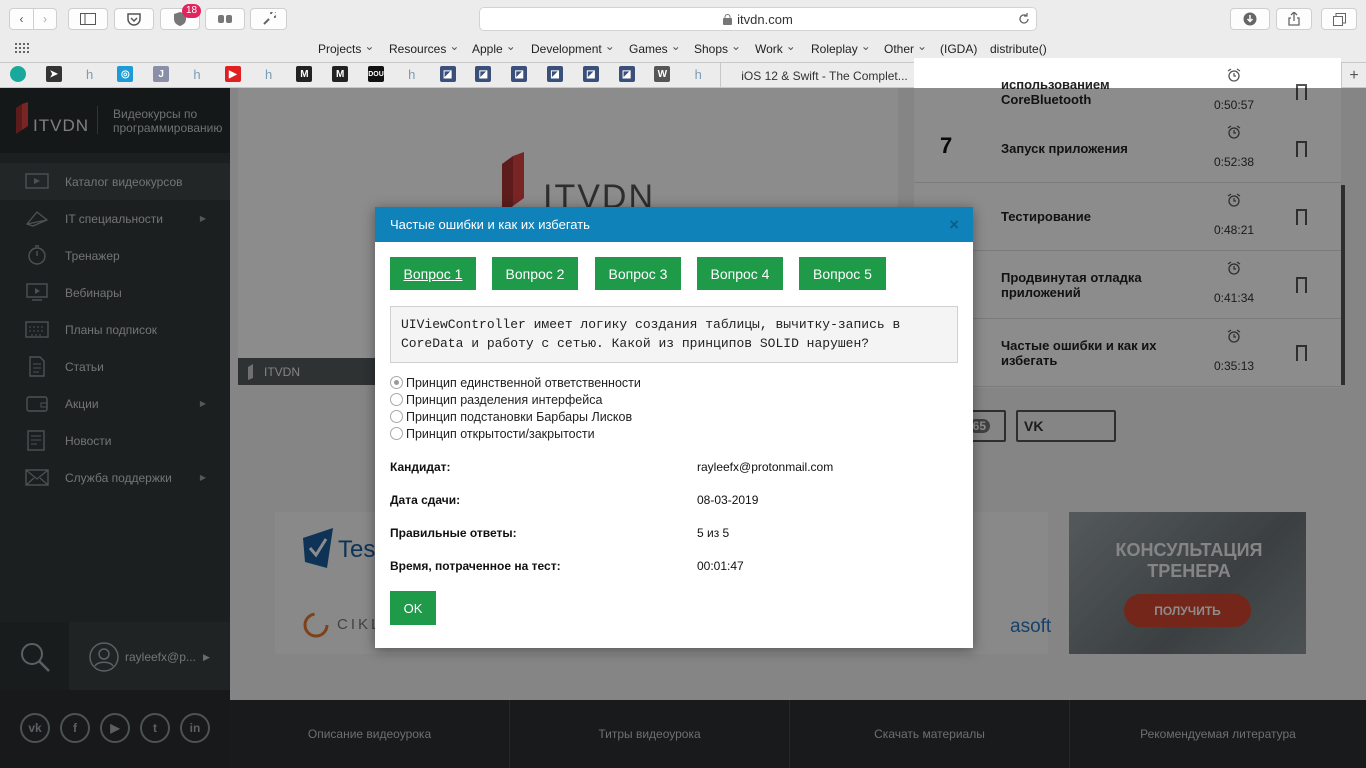  I want to click on question-4-button: Вопрос 4, so click(740, 273).